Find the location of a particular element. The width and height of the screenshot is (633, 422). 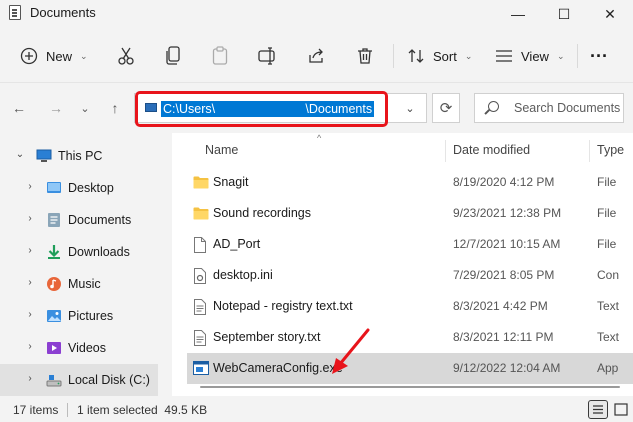

file-row: Sound recordings 9/23/2021 12:38 PM File is located at coordinates (410, 213).